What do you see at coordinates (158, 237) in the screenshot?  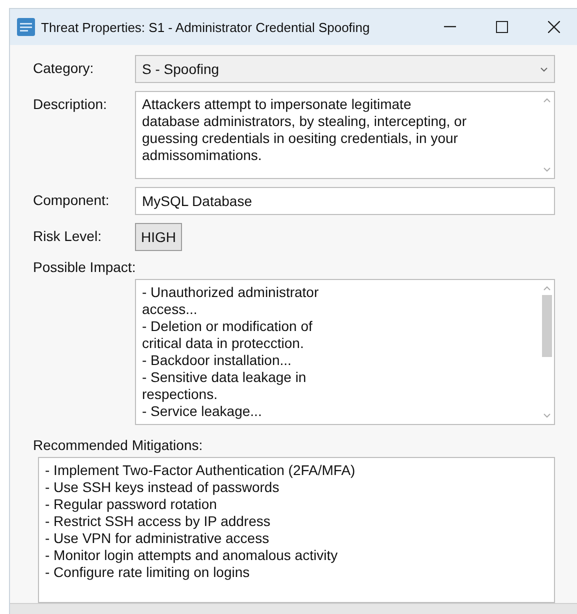 I see `risk-level-badge: HIGH` at bounding box center [158, 237].